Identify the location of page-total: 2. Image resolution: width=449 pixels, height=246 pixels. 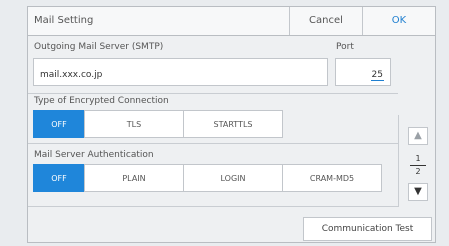
(418, 171).